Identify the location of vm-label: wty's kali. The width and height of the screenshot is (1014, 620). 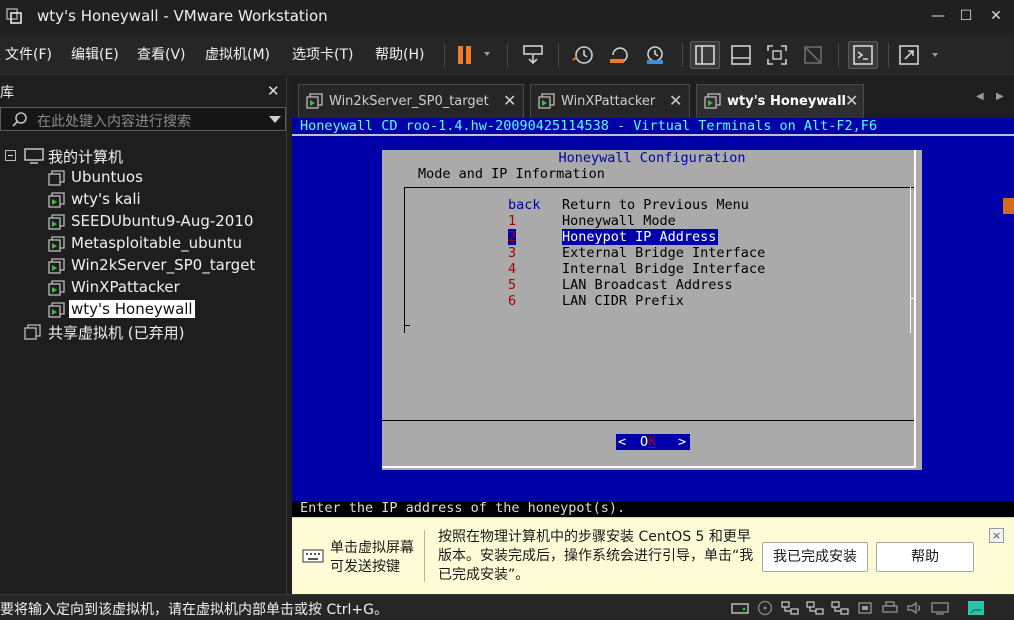
(106, 199).